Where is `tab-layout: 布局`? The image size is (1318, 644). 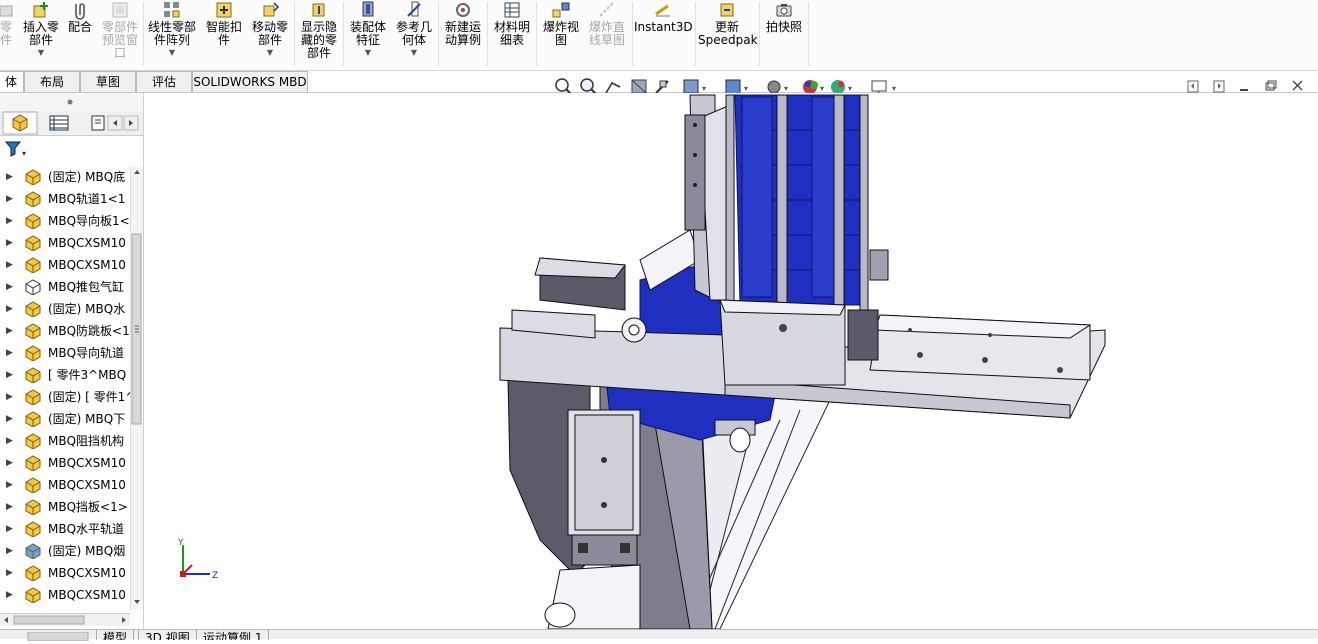
tab-layout: 布局 is located at coordinates (52, 82).